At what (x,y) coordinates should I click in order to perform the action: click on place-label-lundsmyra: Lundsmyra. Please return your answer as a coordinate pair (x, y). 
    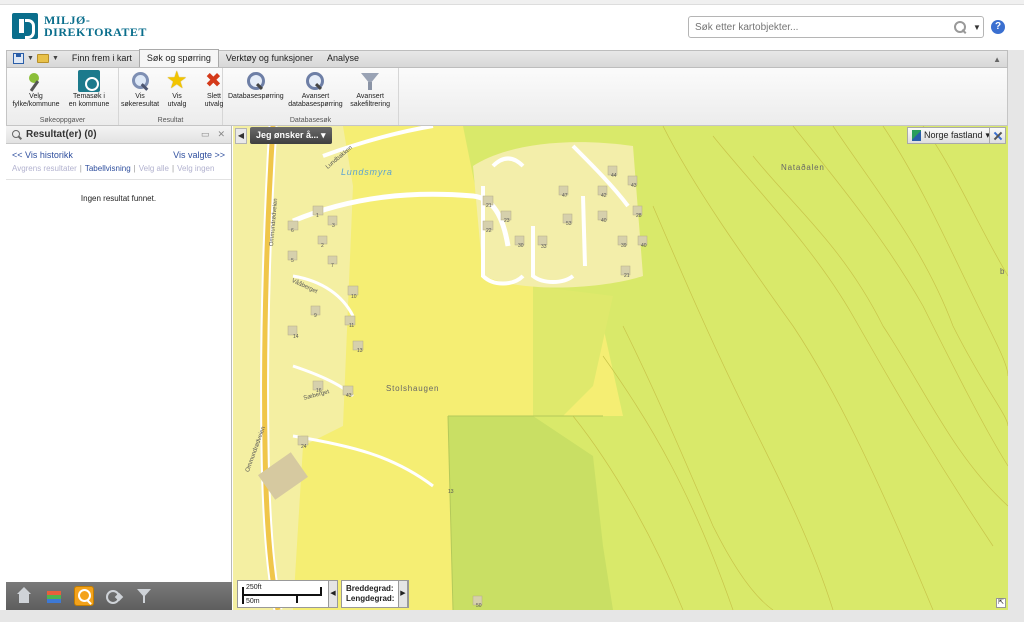
    Looking at the image, I should click on (367, 172).